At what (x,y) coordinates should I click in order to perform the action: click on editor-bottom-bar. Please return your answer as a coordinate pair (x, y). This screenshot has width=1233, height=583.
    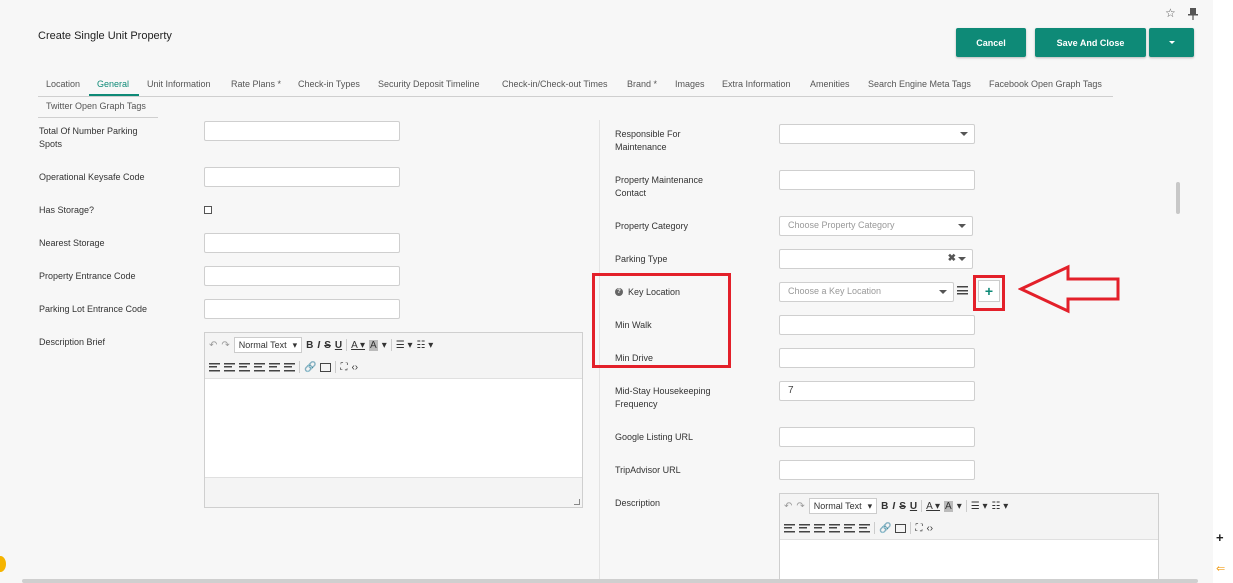
    Looking at the image, I should click on (393, 492).